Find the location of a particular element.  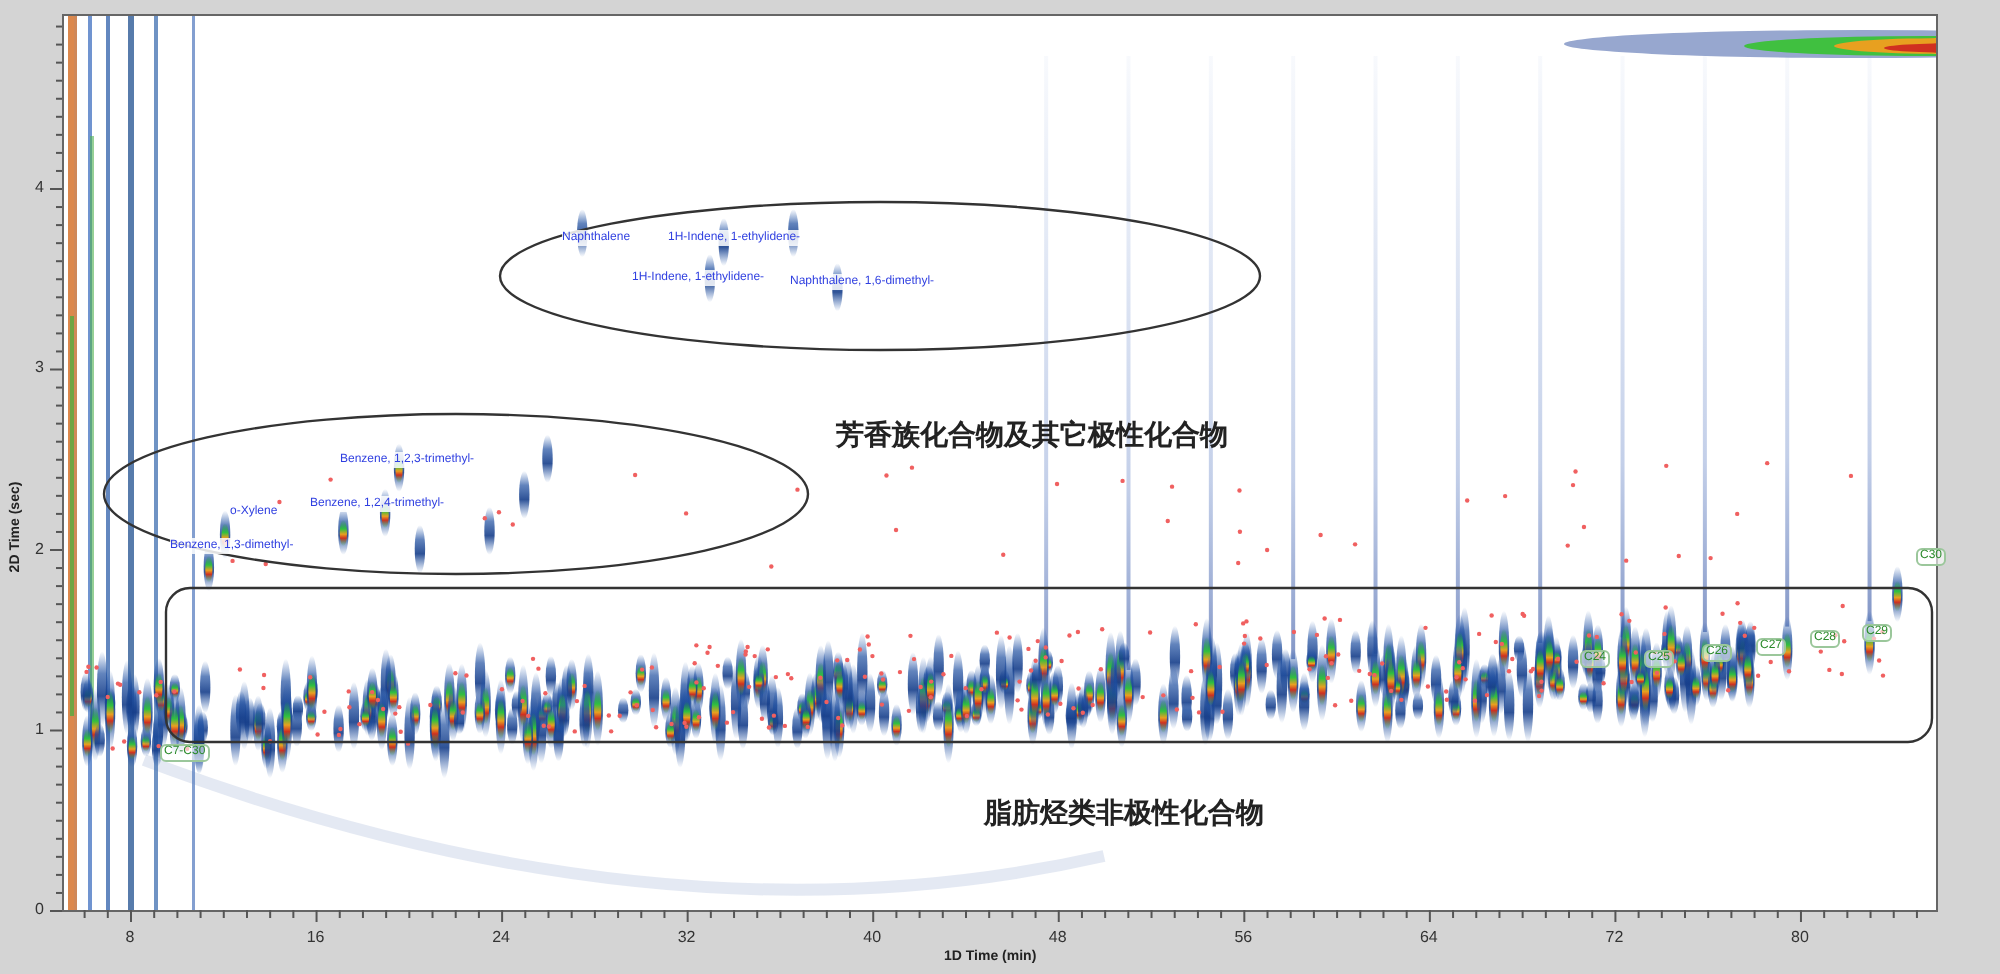

tick-label: 0 is located at coordinates (39, 910).